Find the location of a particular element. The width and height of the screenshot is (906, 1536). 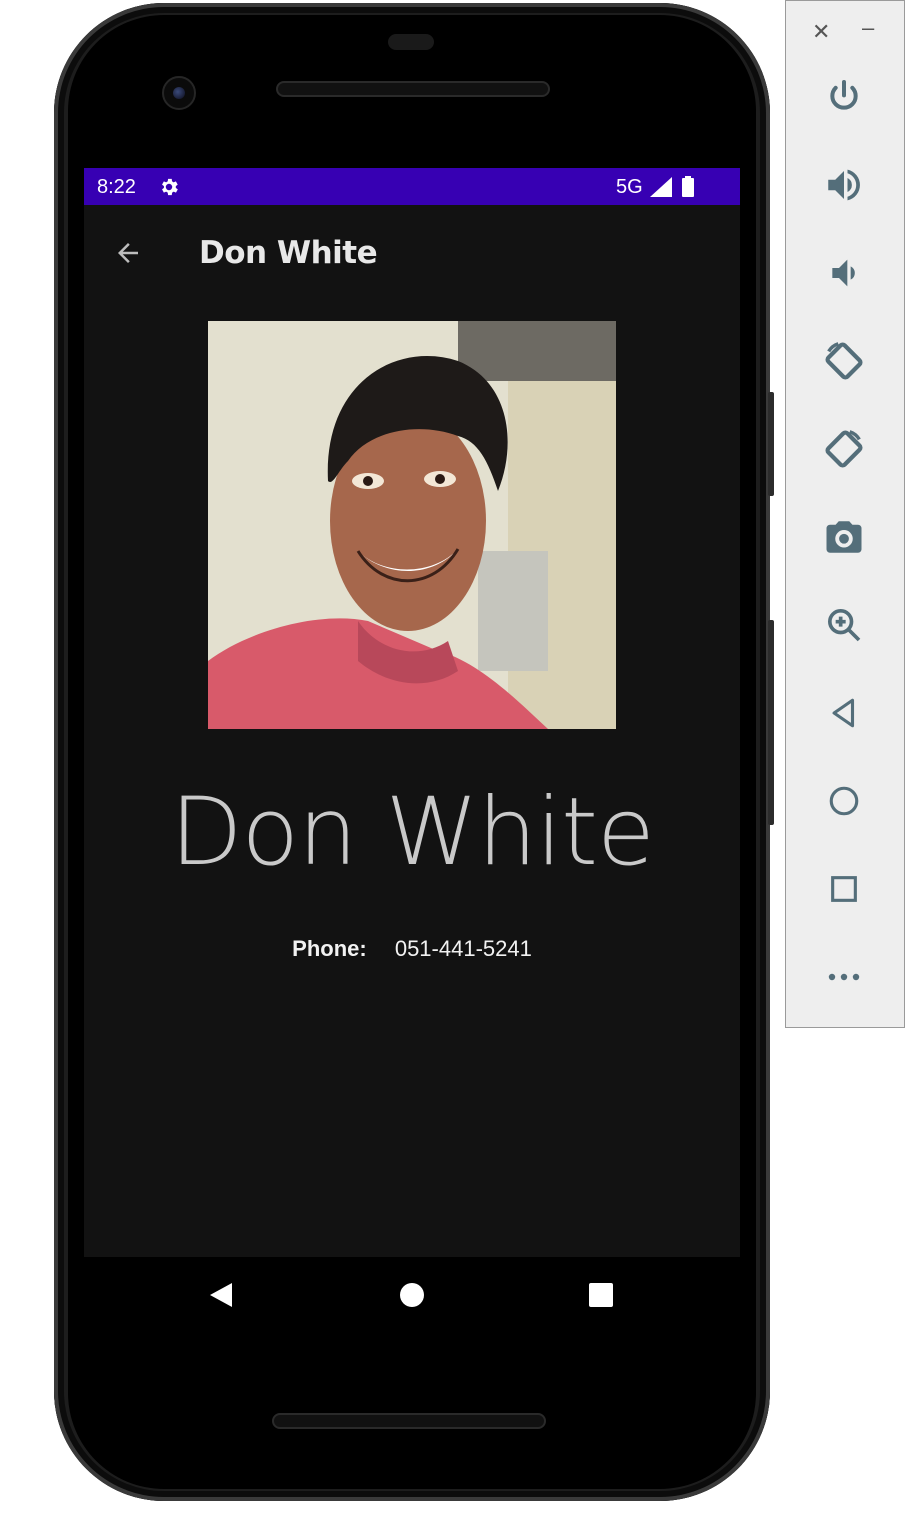

overview-button-emu is located at coordinates (844, 889).